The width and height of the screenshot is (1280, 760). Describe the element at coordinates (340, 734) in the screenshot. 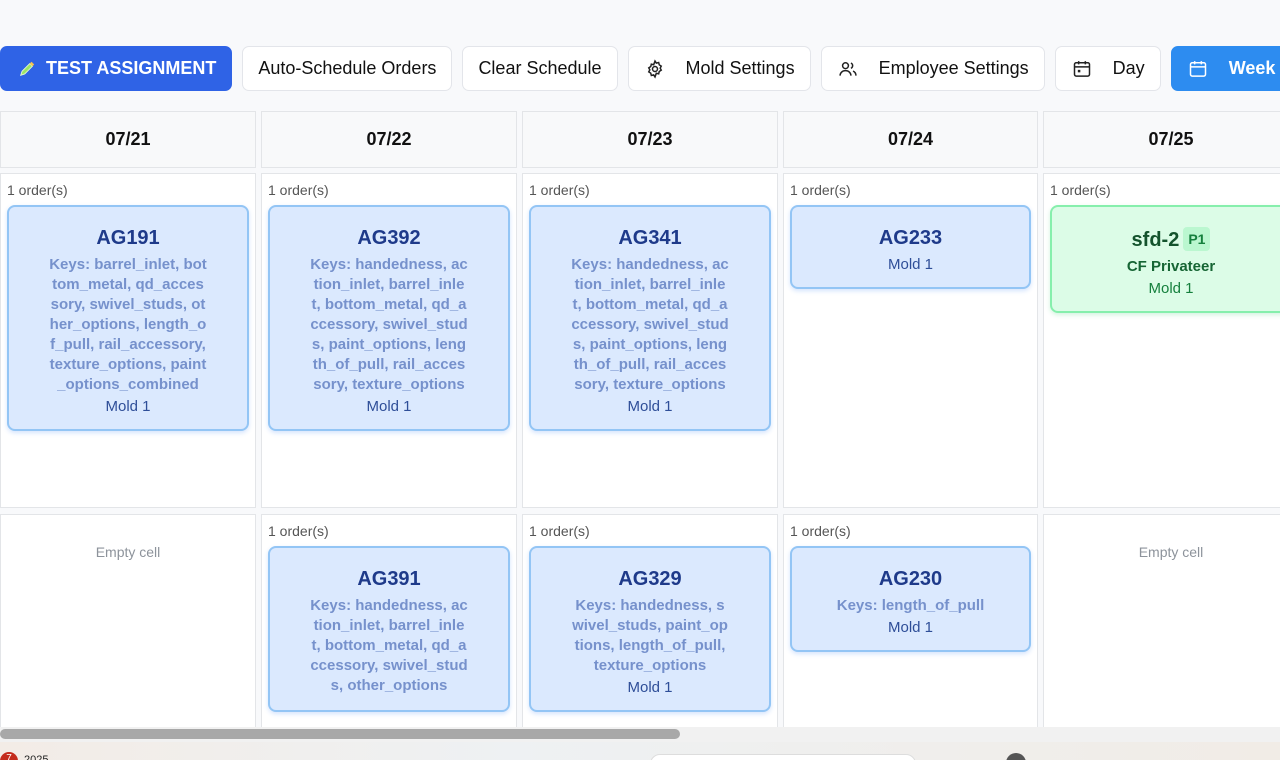

I see `scrollbar-thumb` at that location.